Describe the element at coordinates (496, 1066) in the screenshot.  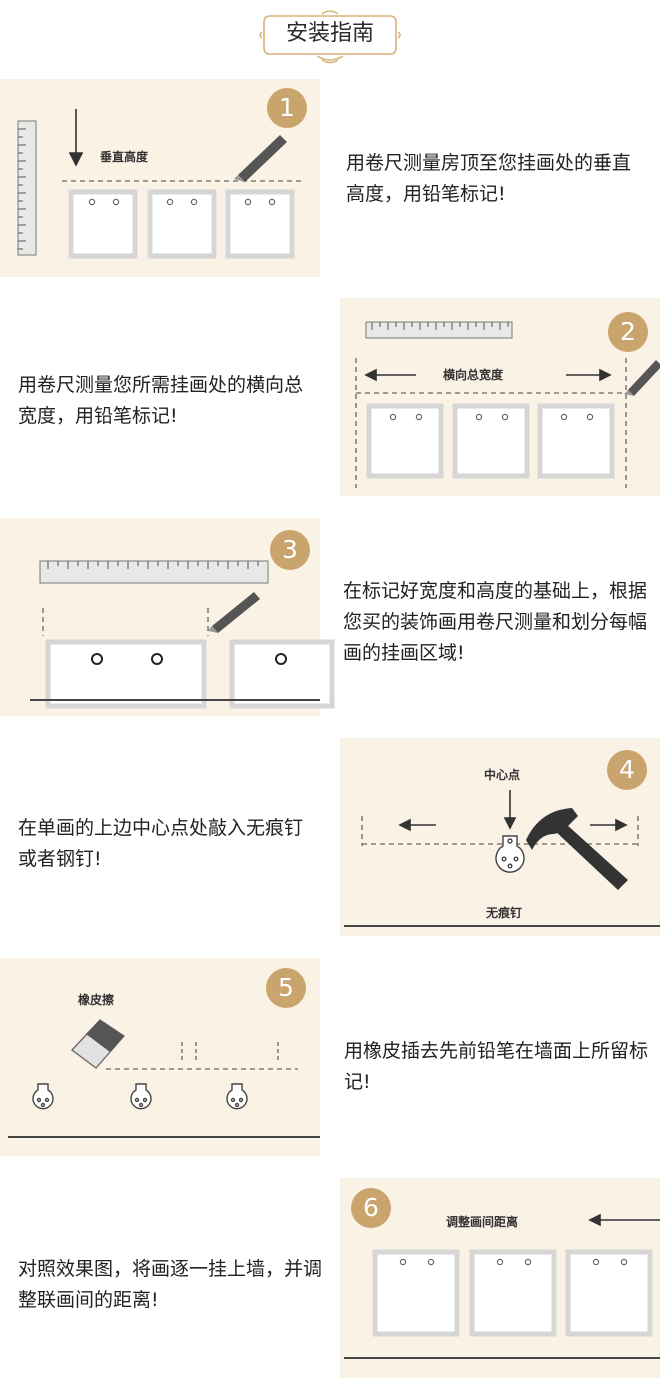
I see `step-5-description: 用橡皮插去先前铅笔在墙面上所留标记!` at that location.